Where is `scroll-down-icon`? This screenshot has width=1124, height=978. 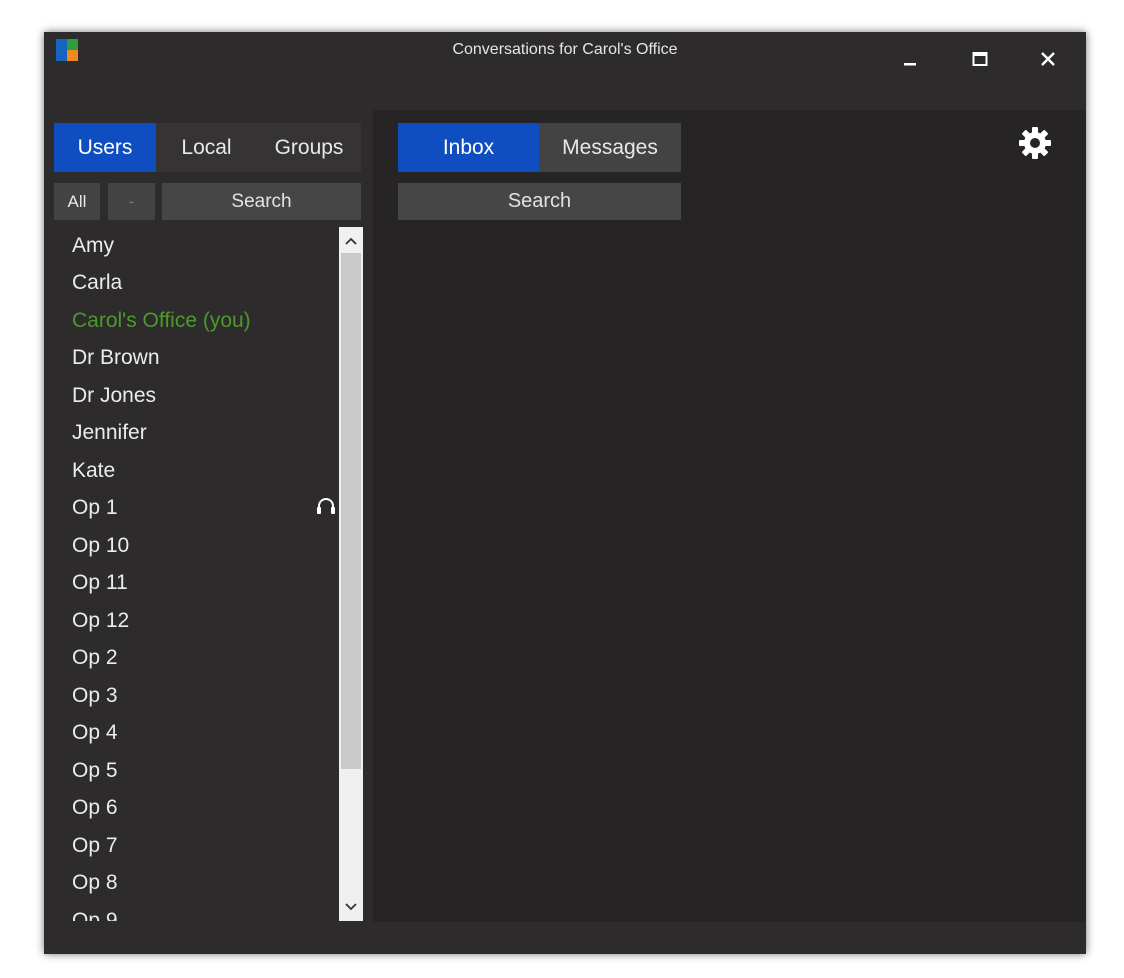
scroll-down-icon is located at coordinates (351, 907).